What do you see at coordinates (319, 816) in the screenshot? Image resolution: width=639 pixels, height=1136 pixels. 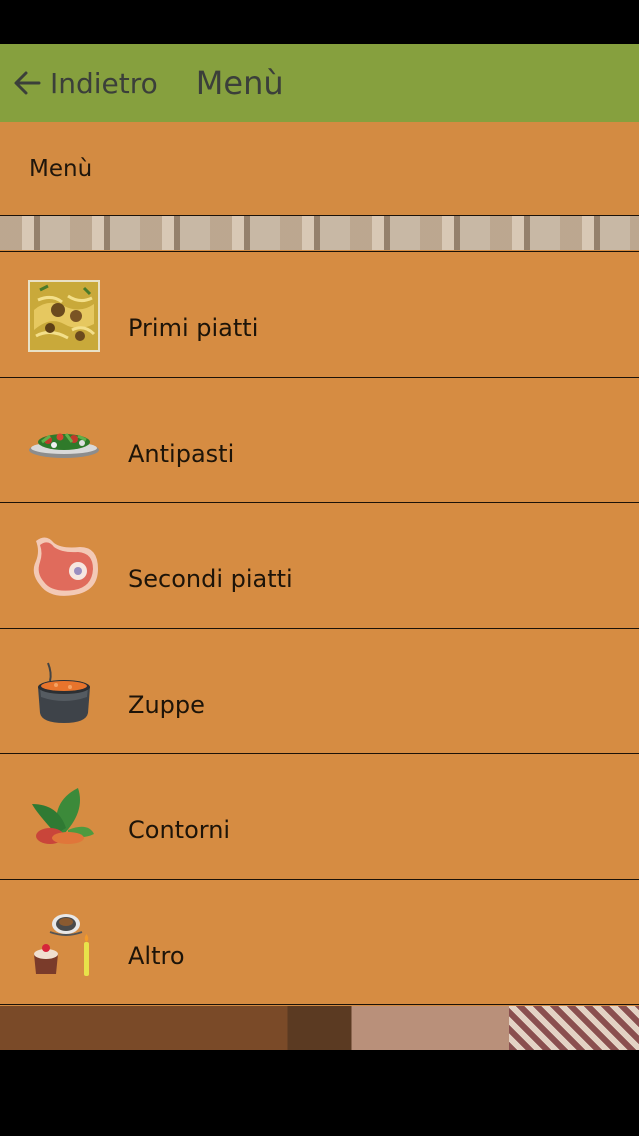 I see `menu-item-contorni: Contorni` at bounding box center [319, 816].